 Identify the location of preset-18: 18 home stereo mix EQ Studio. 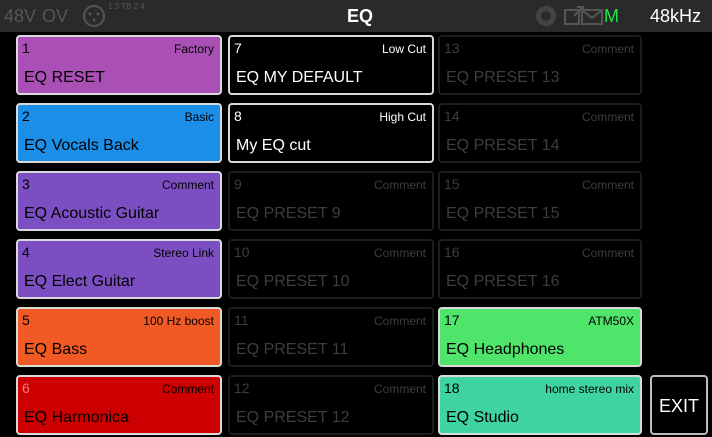
(540, 405).